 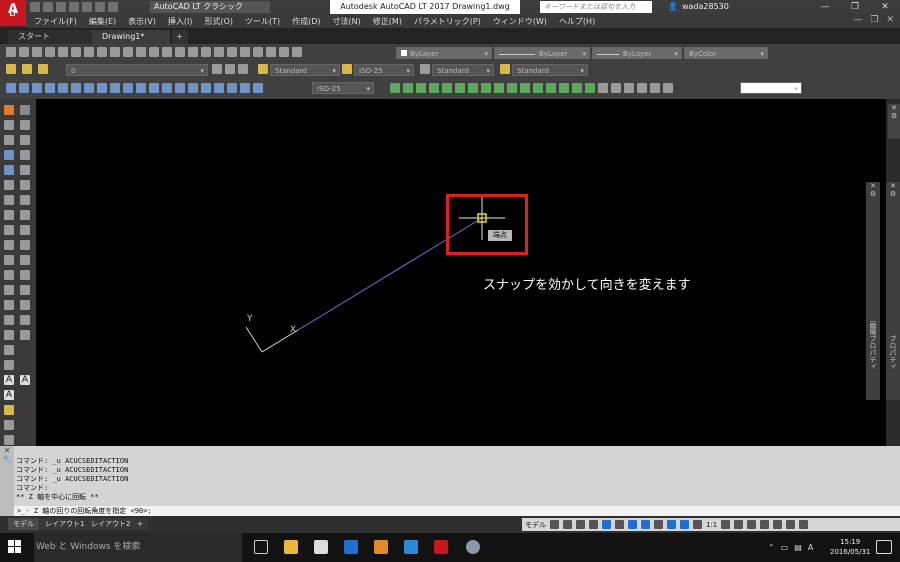 What do you see at coordinates (25, 230) in the screenshot?
I see `stretch-icon` at bounding box center [25, 230].